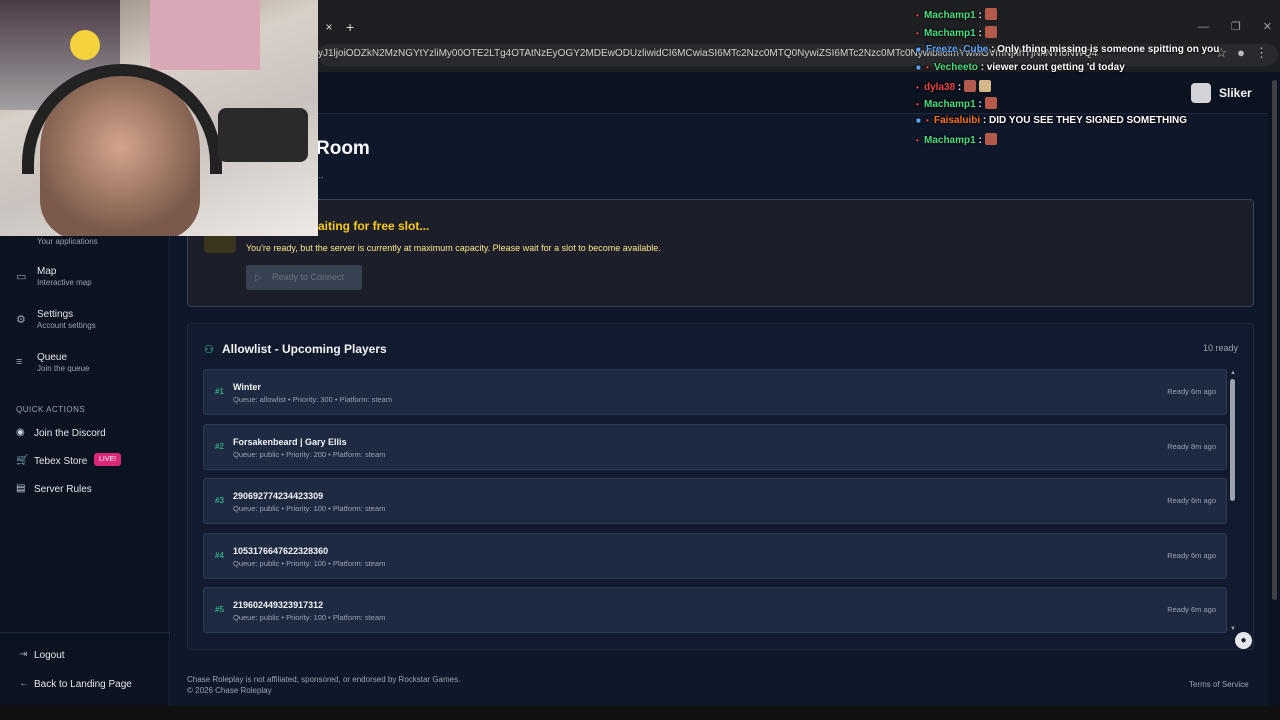  I want to click on arrow-left-icon: ←, so click(24, 683).